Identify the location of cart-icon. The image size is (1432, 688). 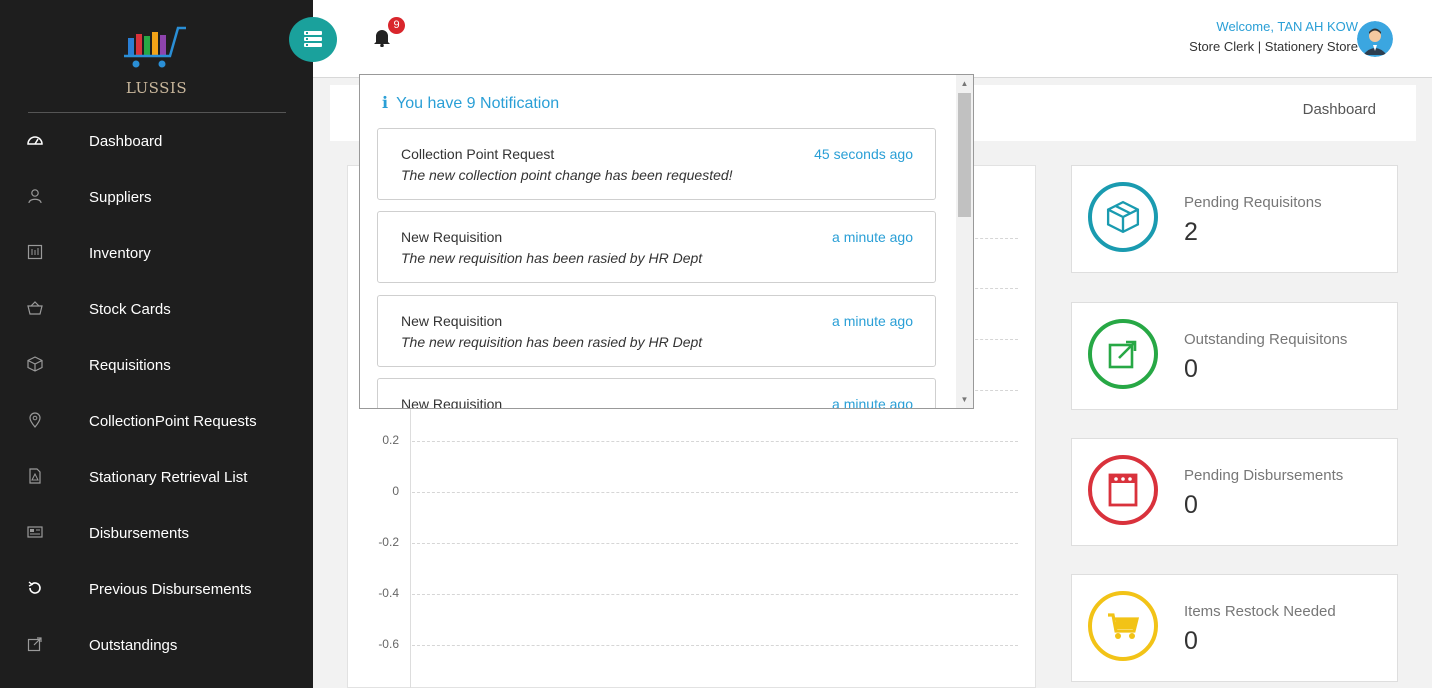
(1123, 626).